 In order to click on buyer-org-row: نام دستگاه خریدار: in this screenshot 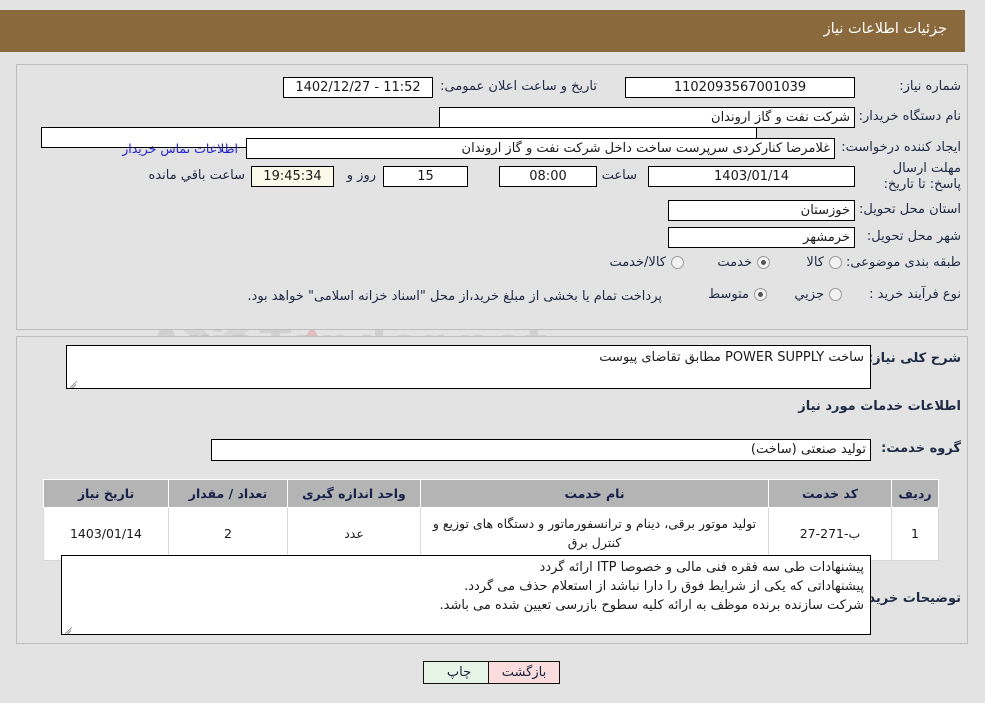, I will do `click(910, 116)`.